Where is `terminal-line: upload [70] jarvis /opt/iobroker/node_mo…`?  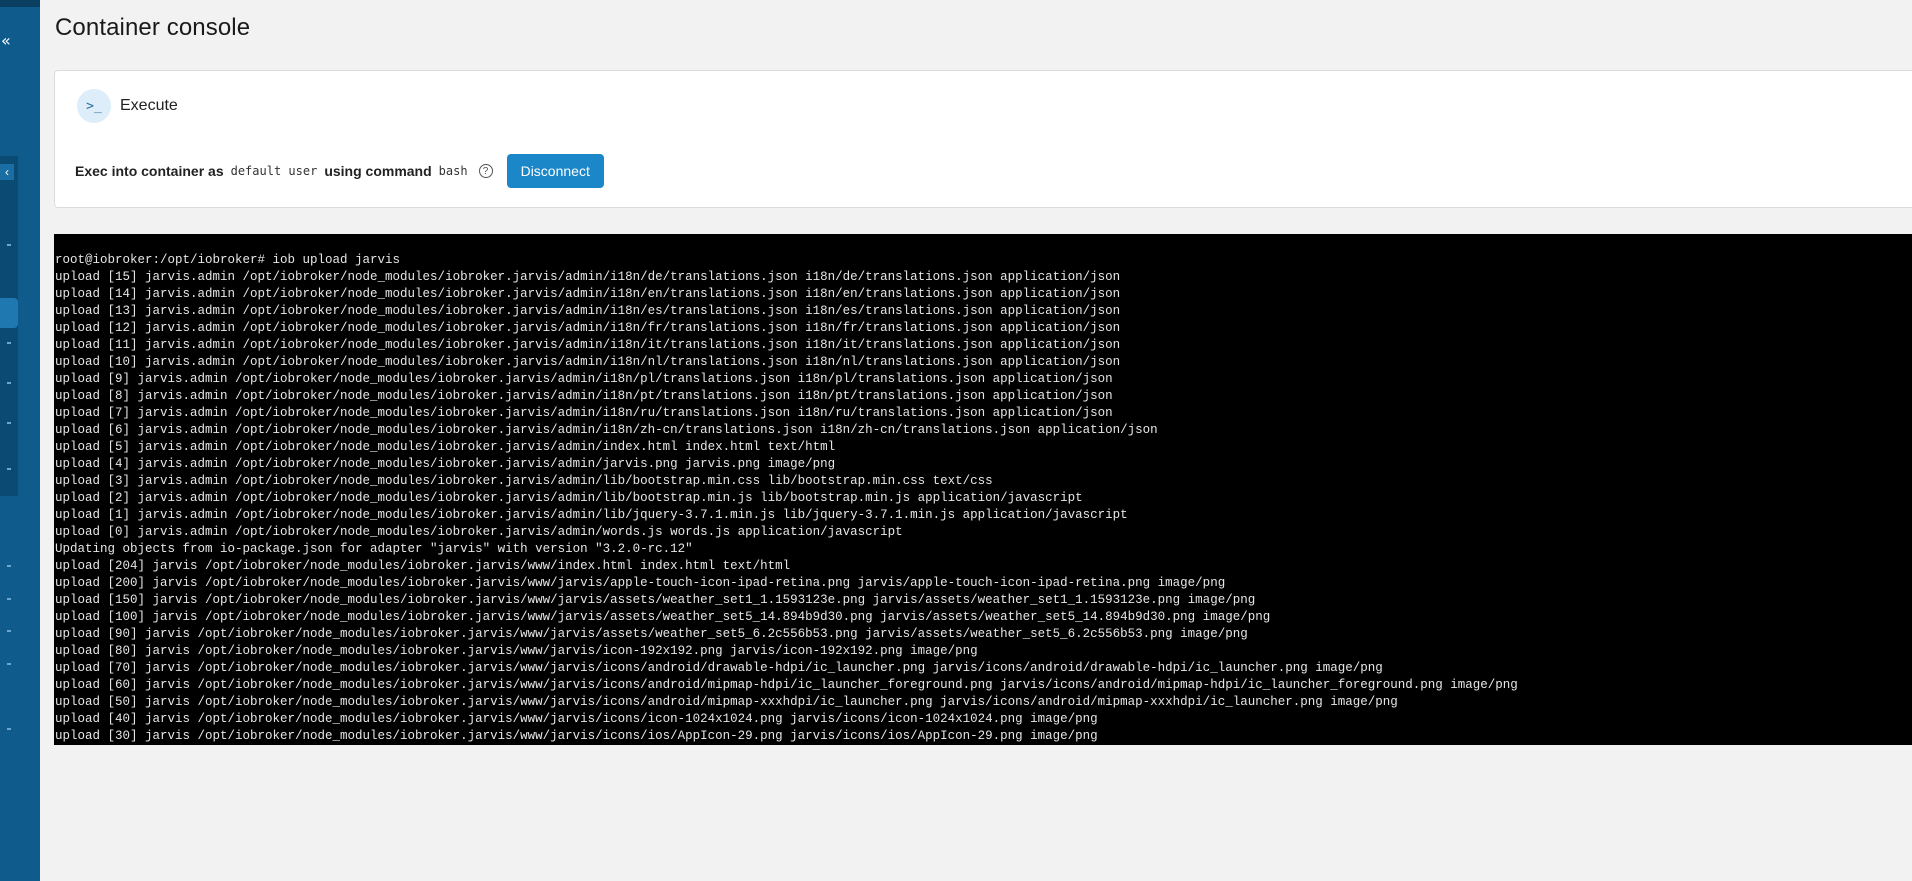
terminal-line: upload [70] jarvis /opt/iobroker/node_mo… is located at coordinates (719, 668).